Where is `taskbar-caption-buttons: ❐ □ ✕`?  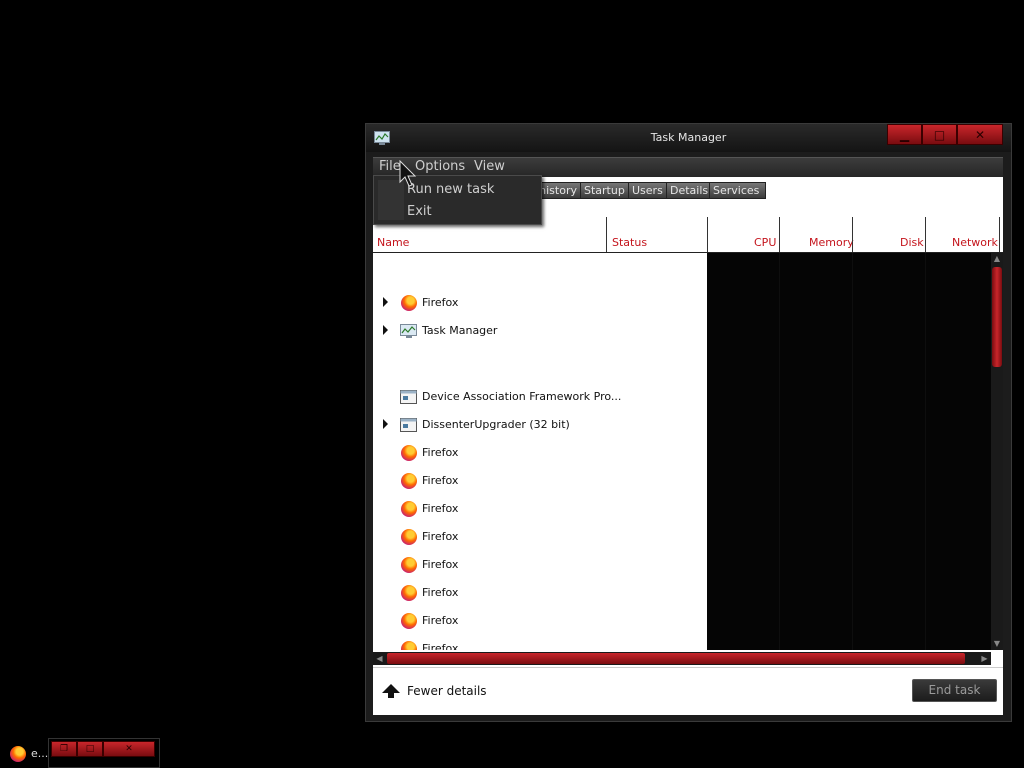 taskbar-caption-buttons: ❐ □ ✕ is located at coordinates (103, 749).